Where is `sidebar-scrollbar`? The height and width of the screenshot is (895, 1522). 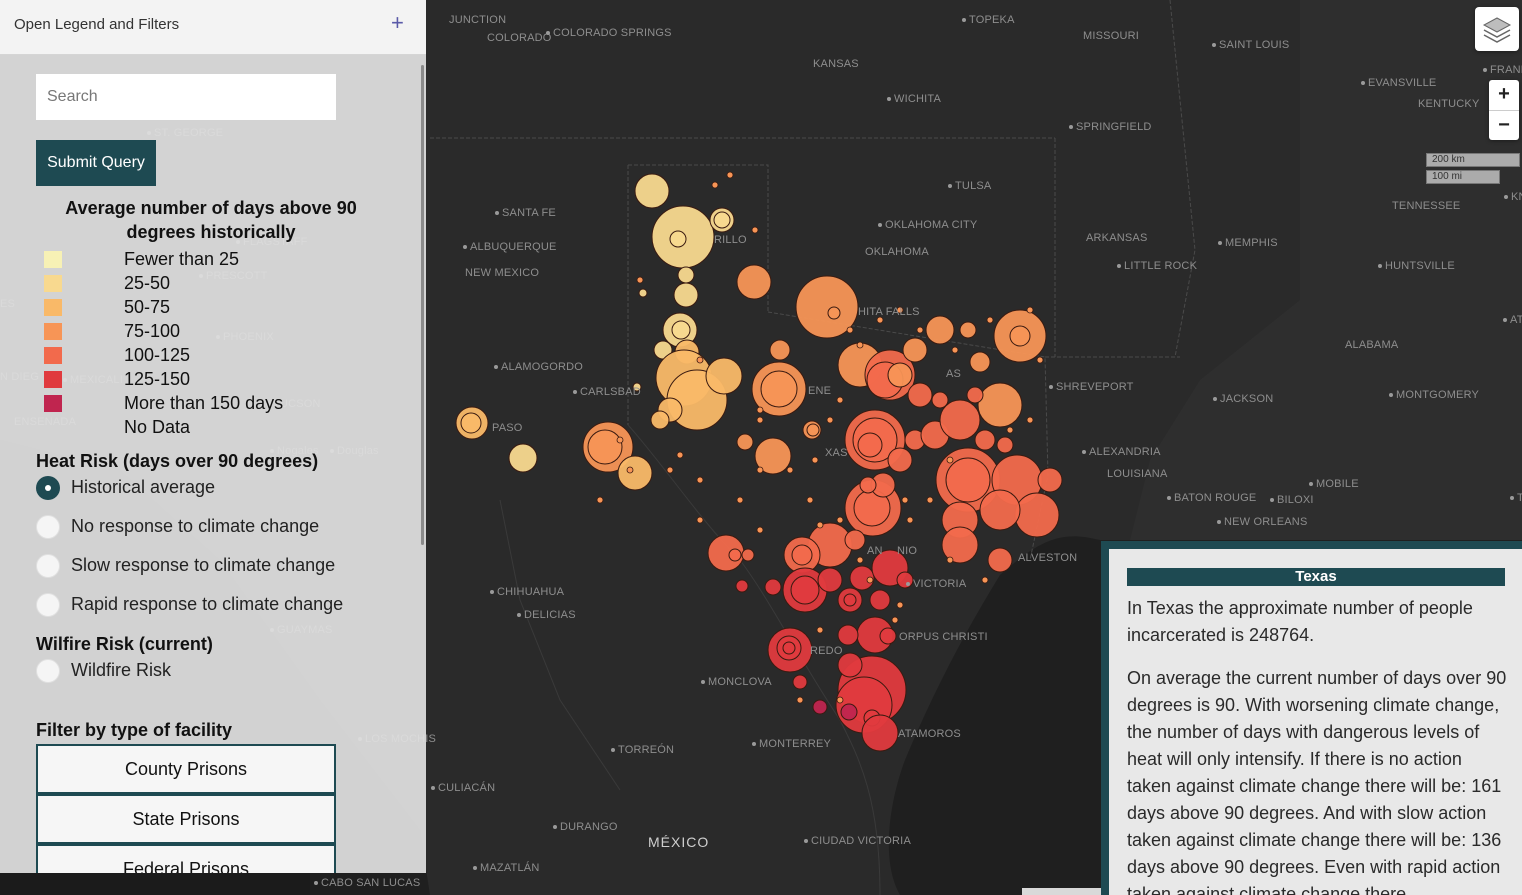 sidebar-scrollbar is located at coordinates (422, 305).